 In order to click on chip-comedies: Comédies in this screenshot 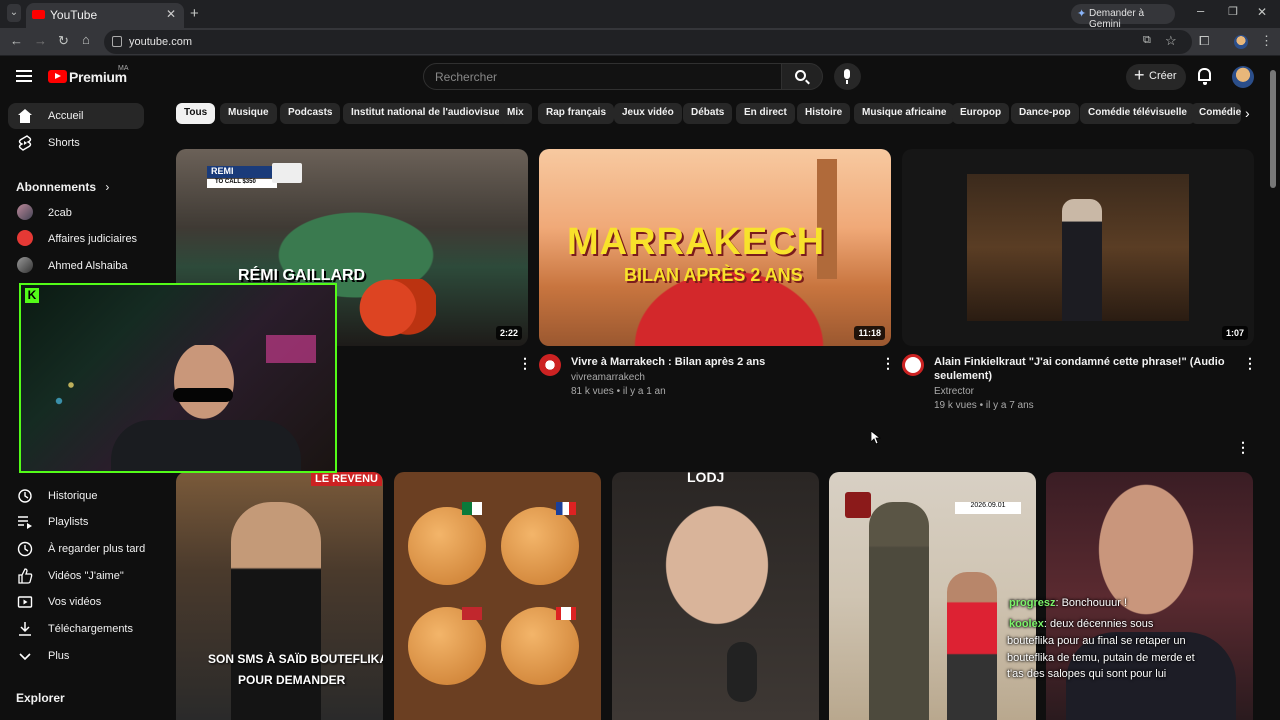, I will do `click(1216, 113)`.